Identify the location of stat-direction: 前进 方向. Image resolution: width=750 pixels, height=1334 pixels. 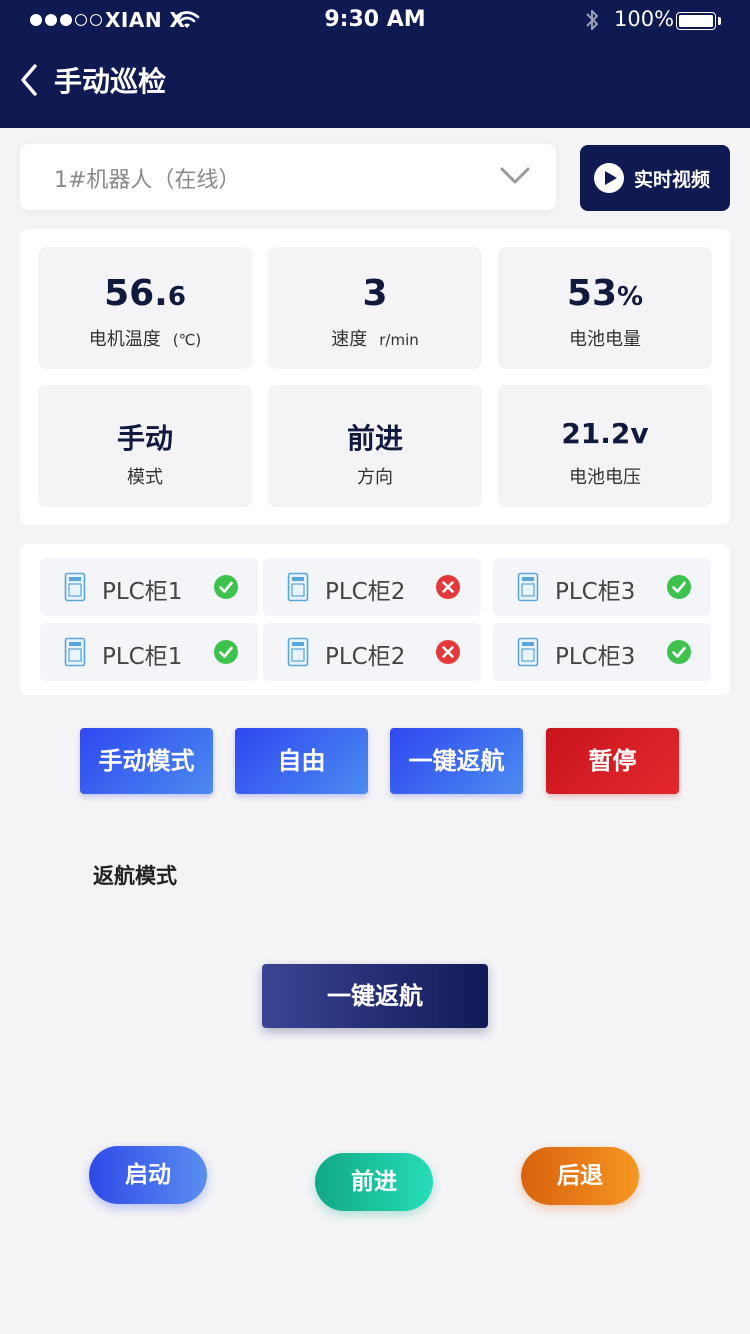
(375, 446).